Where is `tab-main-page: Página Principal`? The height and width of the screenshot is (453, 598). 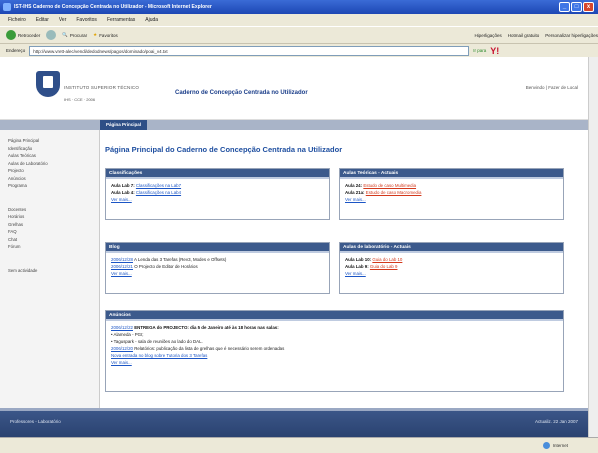 tab-main-page: Página Principal is located at coordinates (124, 125).